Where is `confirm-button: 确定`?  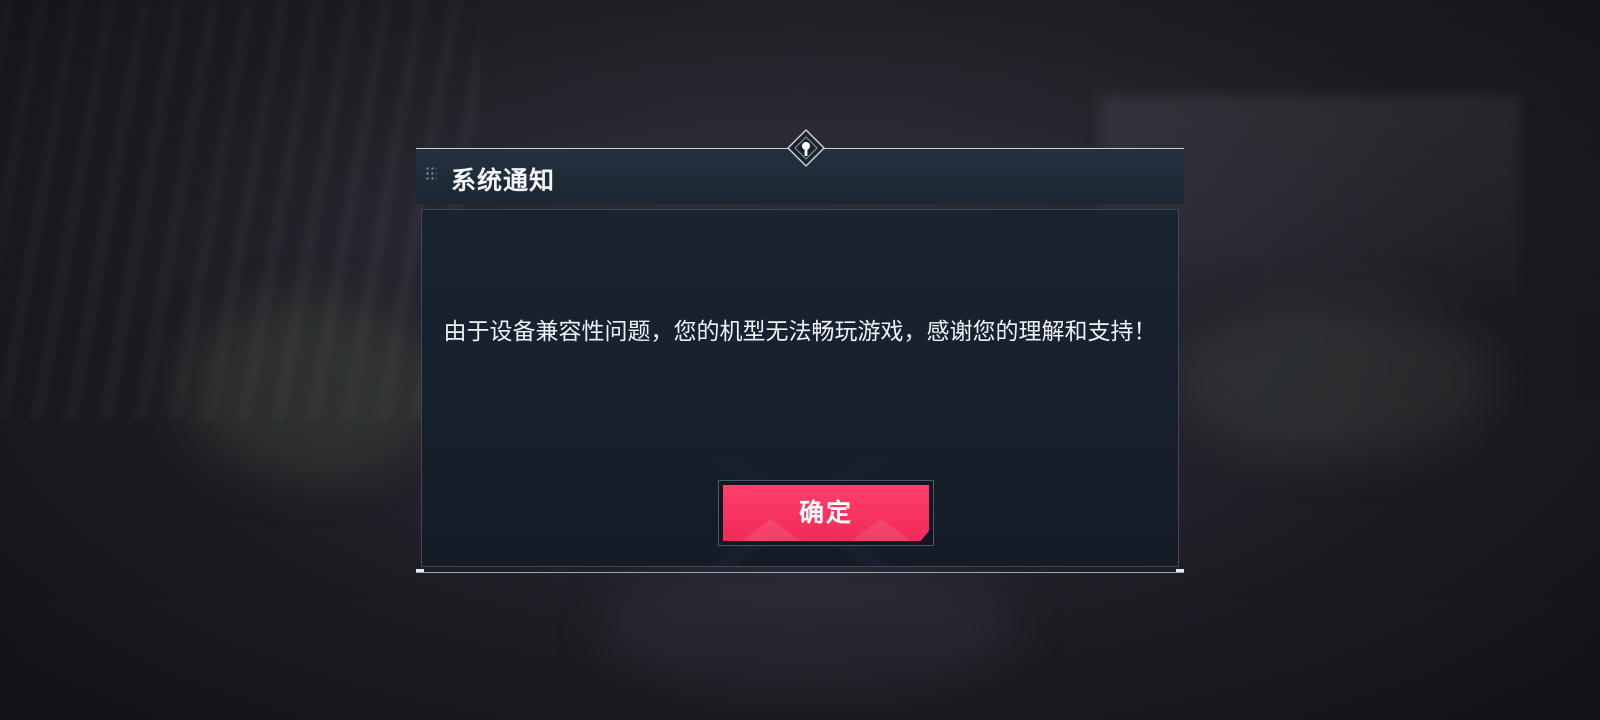
confirm-button: 确定 is located at coordinates (826, 513).